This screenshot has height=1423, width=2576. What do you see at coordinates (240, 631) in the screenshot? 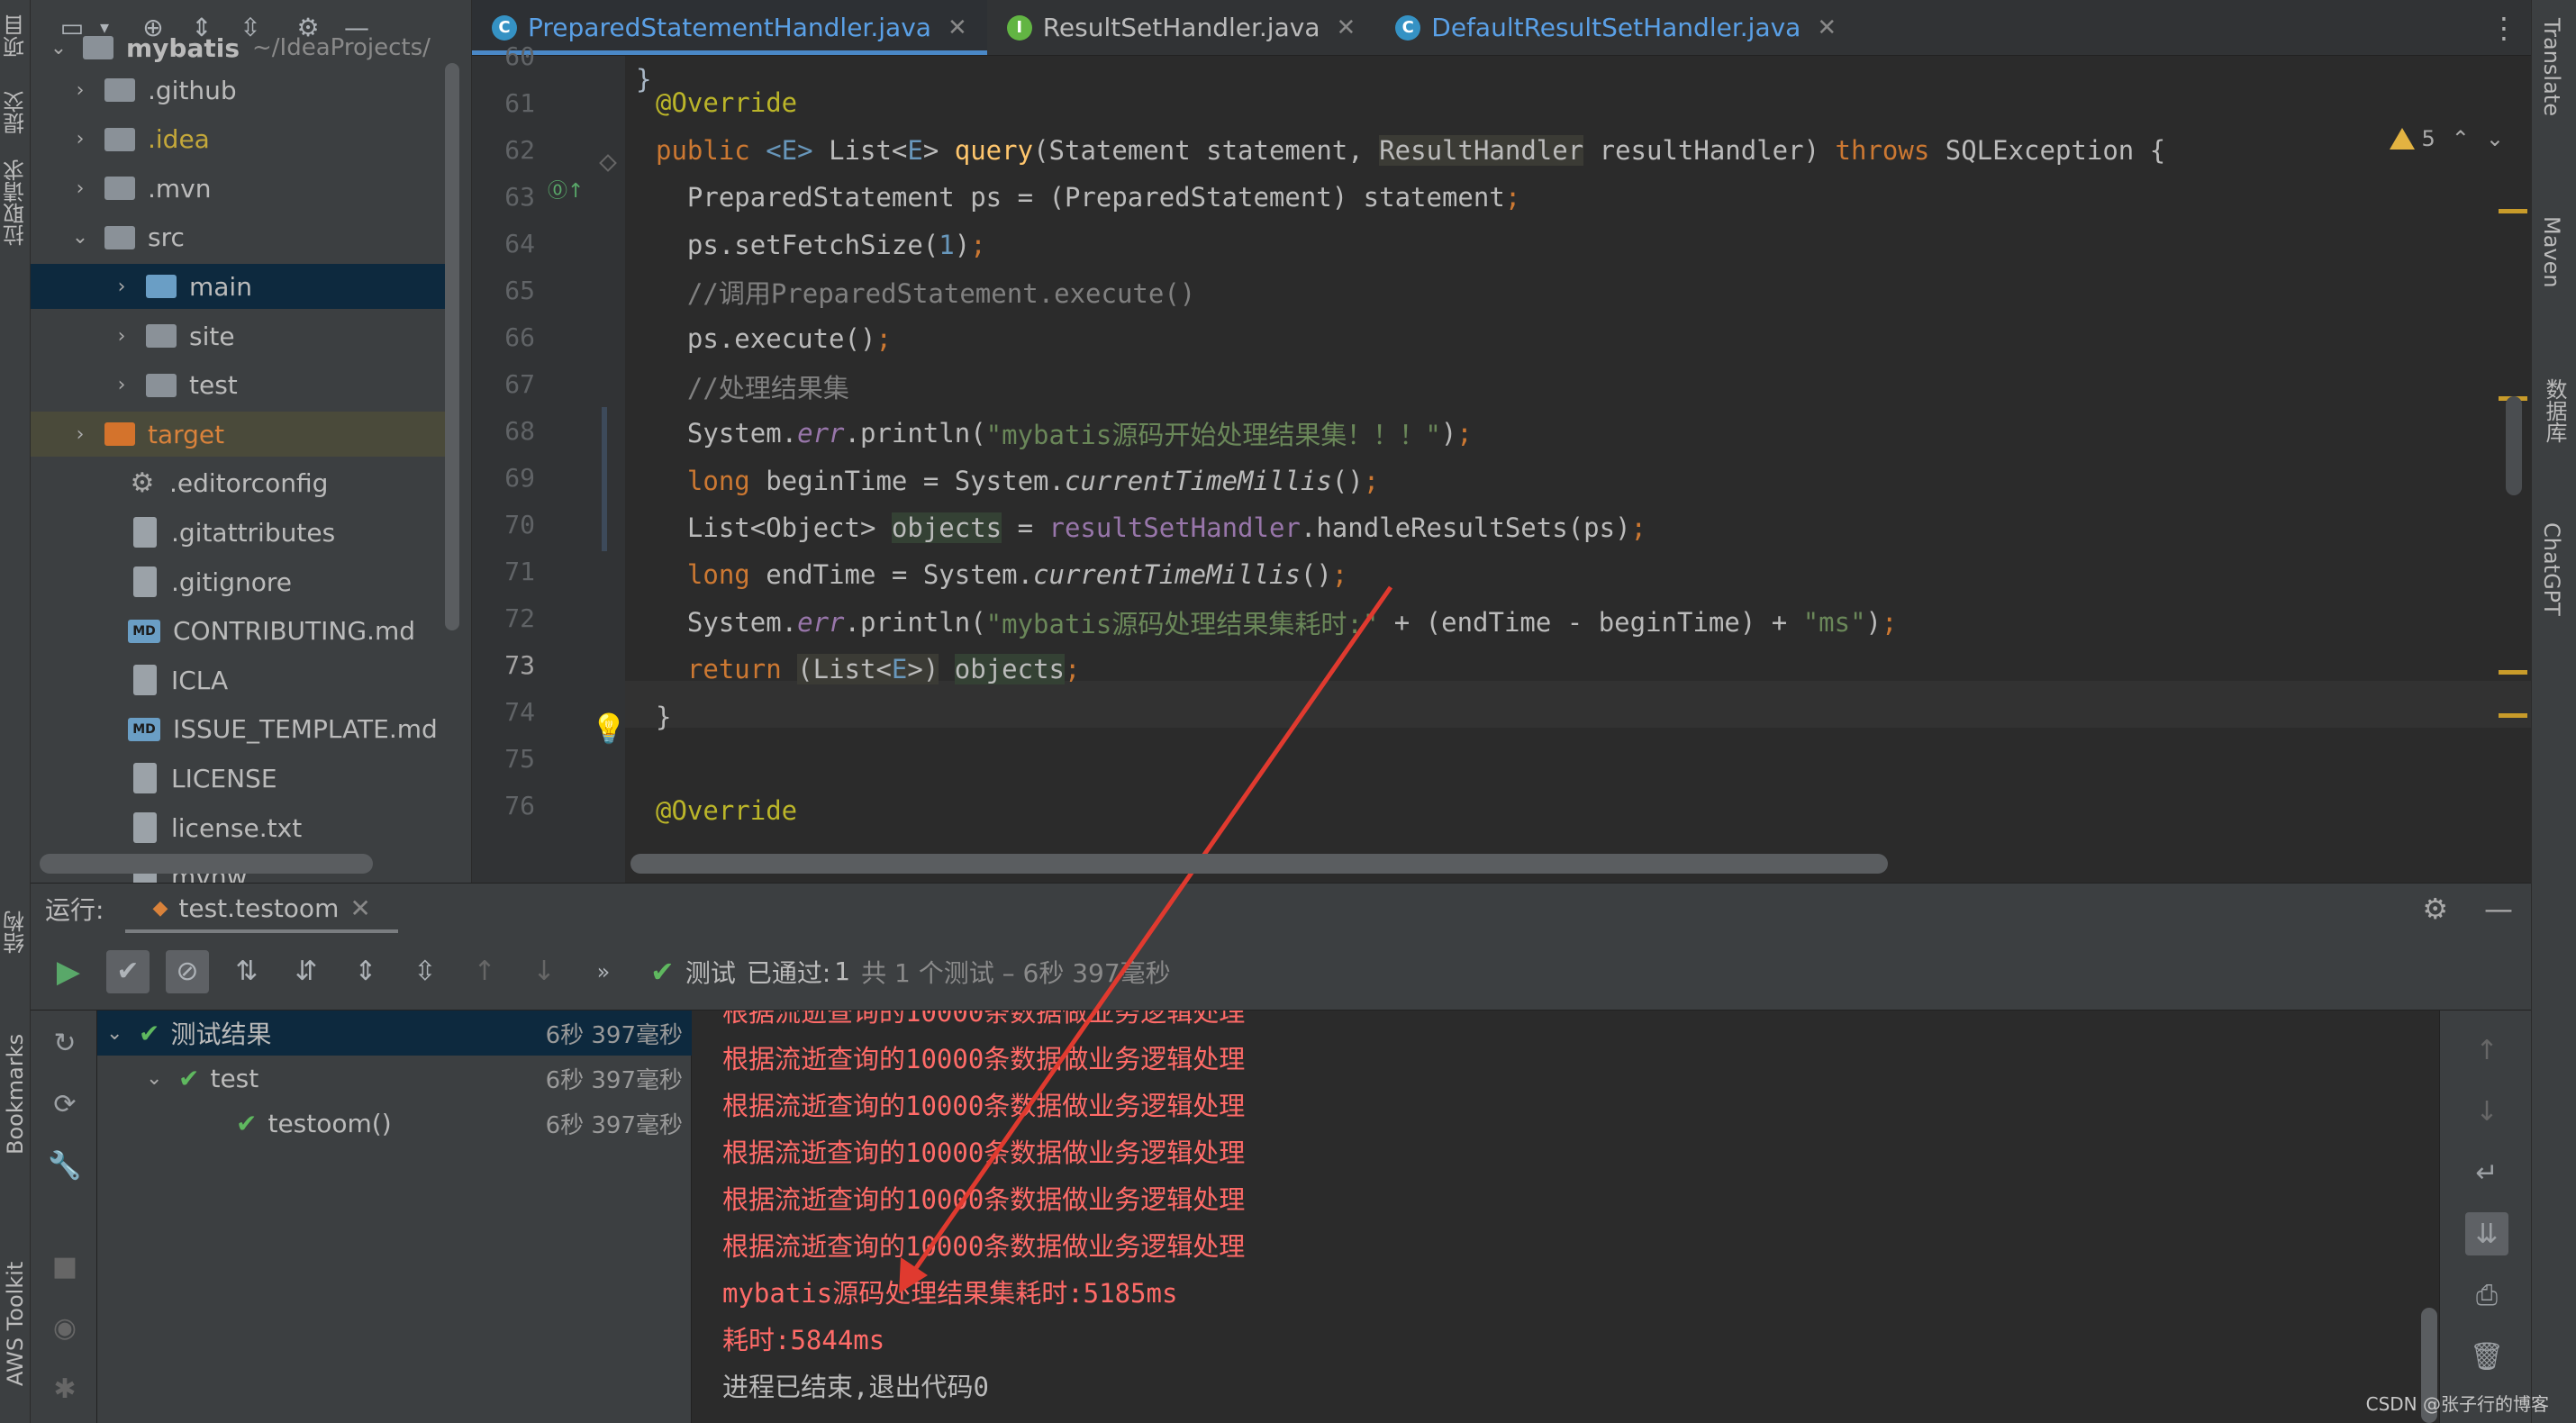
I see `tree-item: MD CONTRIBUTING.md` at bounding box center [240, 631].